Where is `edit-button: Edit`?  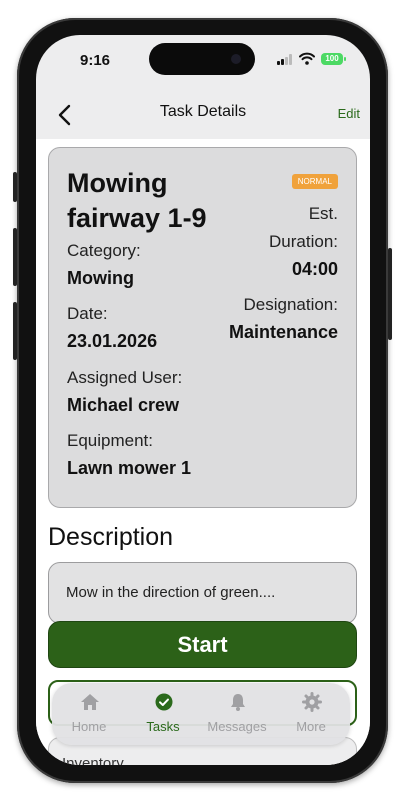
edit-button: Edit is located at coordinates (349, 113).